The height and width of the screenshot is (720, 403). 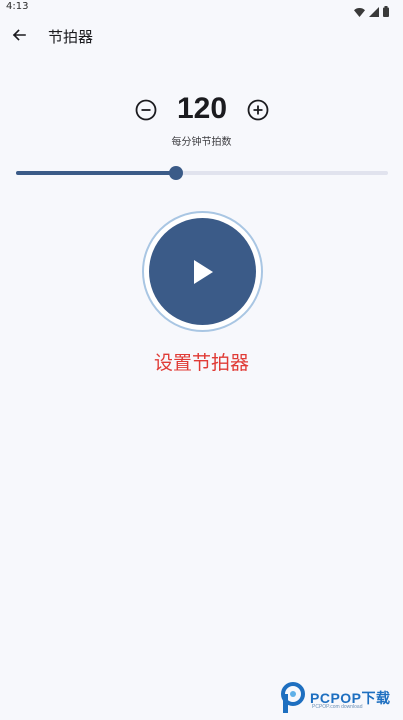 I want to click on minus-circle-icon, so click(x=146, y=110).